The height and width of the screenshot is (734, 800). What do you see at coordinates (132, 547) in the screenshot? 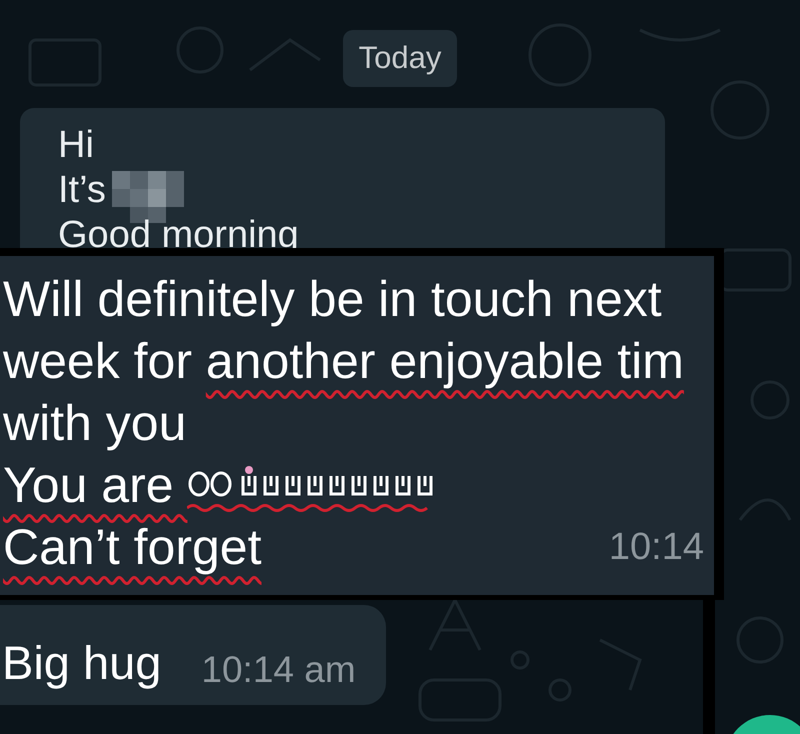
I see `message-text: Can’t forget` at bounding box center [132, 547].